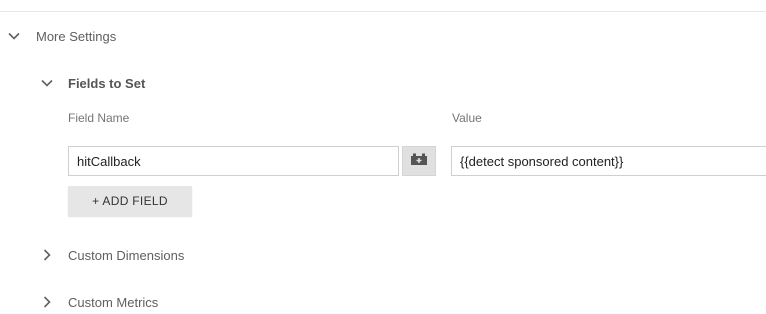 The image size is (766, 314). I want to click on fields-to-set-toggle: Fields to Set, so click(92, 83).